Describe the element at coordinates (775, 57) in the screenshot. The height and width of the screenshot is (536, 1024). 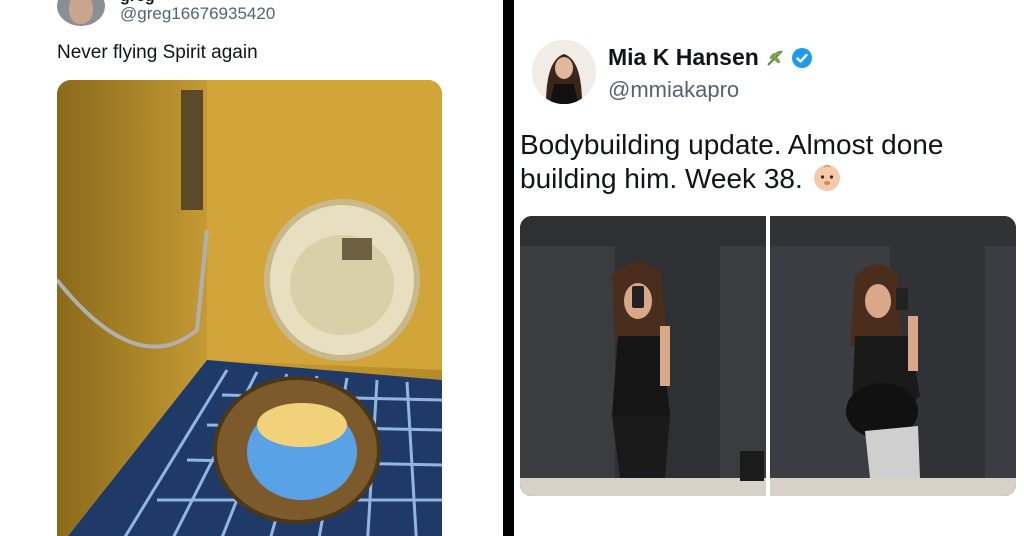
I see `leaf-icon` at that location.